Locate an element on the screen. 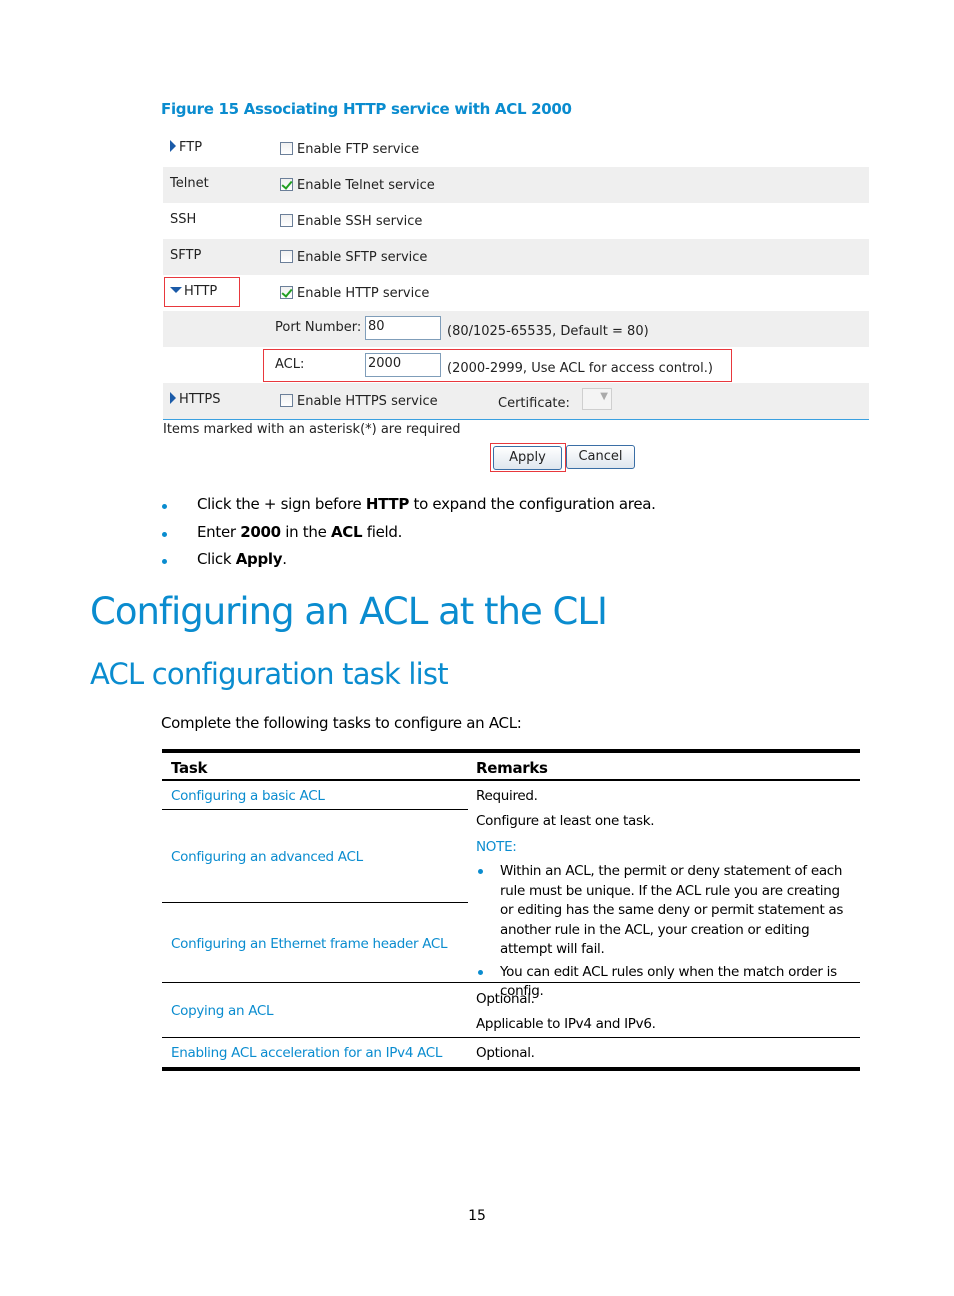 Image resolution: width=954 pixels, height=1296 pixels. row-ssh: SSH Enable SSH service is located at coordinates (516, 221).